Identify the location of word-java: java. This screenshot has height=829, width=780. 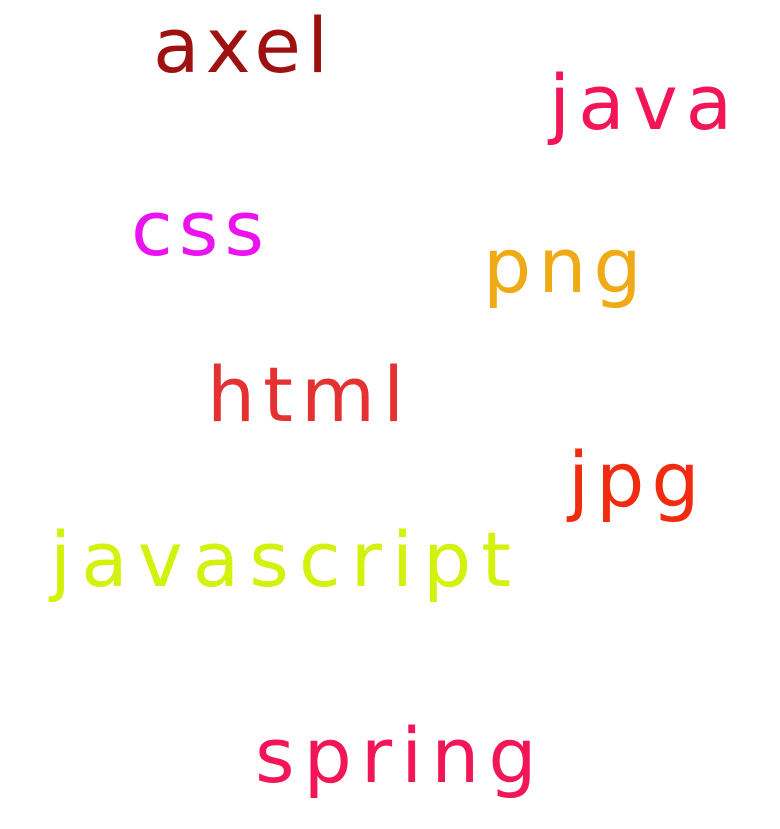
(645, 102).